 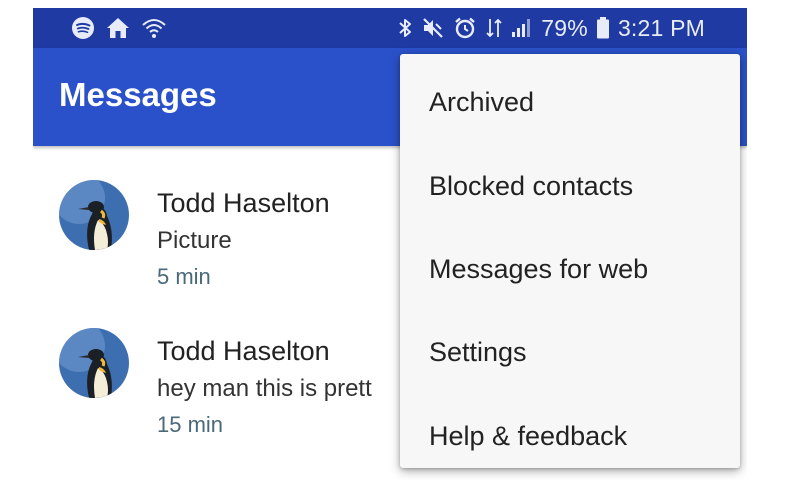 I want to click on message-snippet: hey man this is prett, so click(x=264, y=388).